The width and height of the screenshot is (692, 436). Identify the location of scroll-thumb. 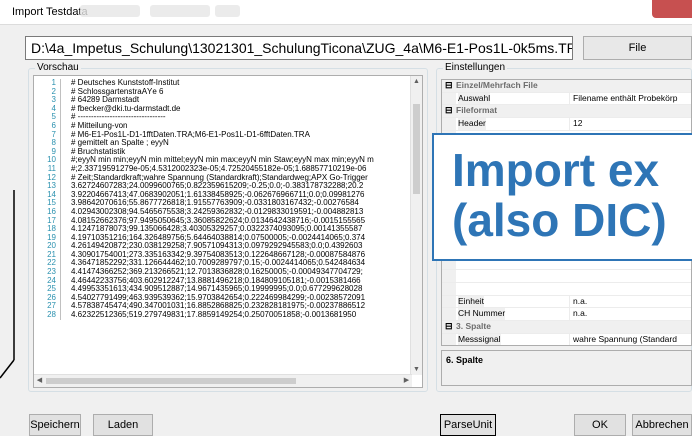
(416, 149).